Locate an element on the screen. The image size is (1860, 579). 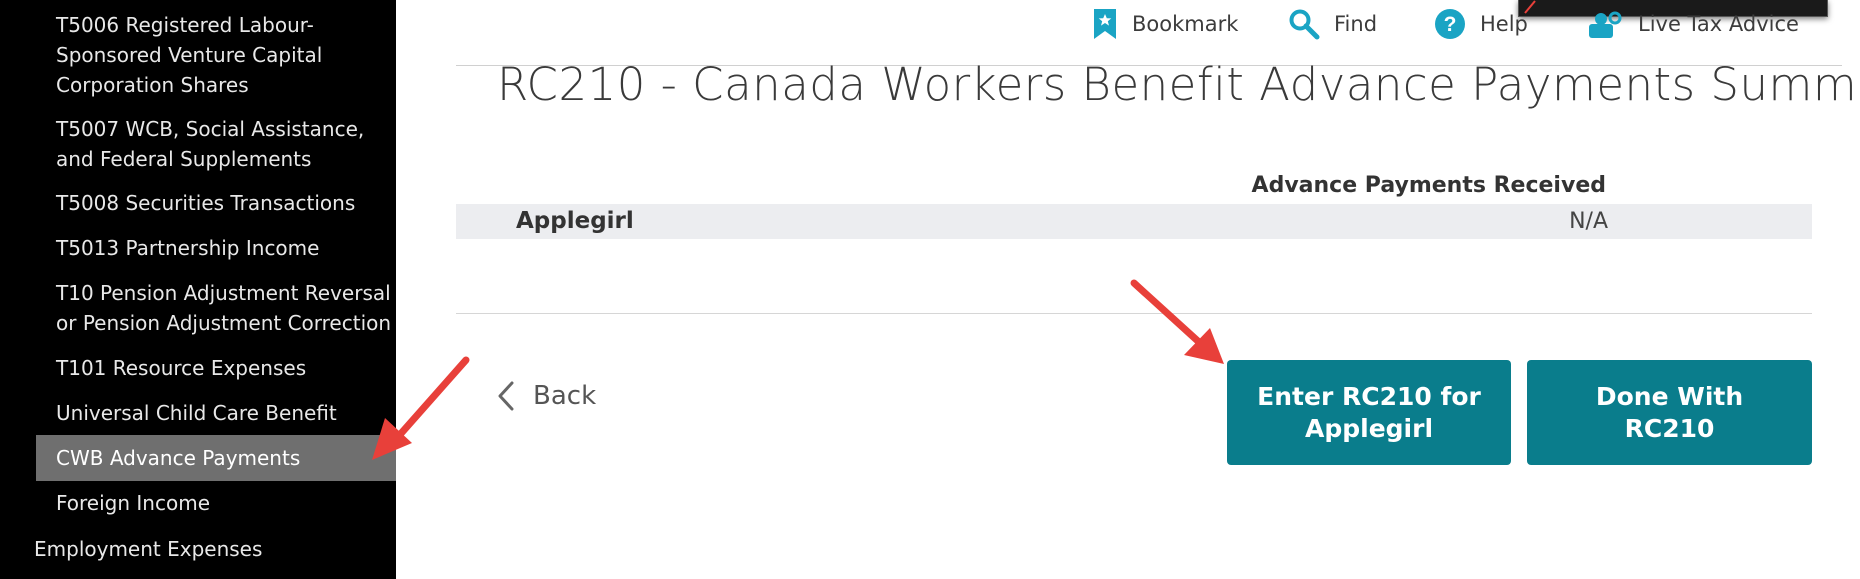
live-tax-advice-button: Live Tax Advice is located at coordinates (1693, 24).